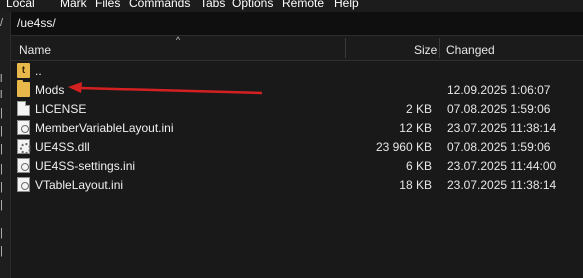  What do you see at coordinates (297, 146) in the screenshot?
I see `list-item-ue4ss-dll: UE4SS.dll 23 960 KB 07.08.2025 1:59:06` at bounding box center [297, 146].